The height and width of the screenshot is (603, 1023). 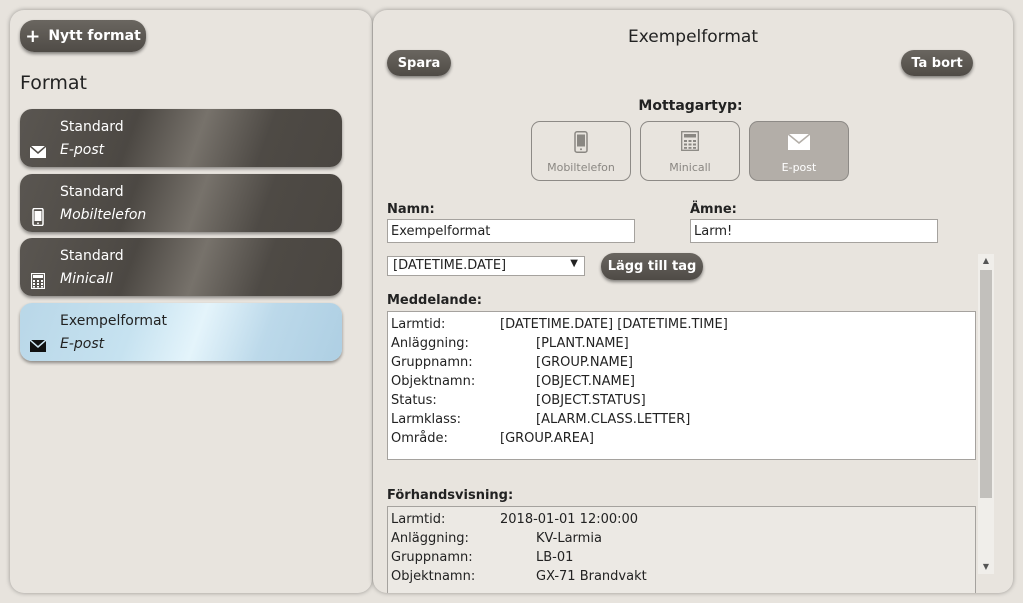 I want to click on tag-select-value: [DATETIME.DATE], so click(x=450, y=265).